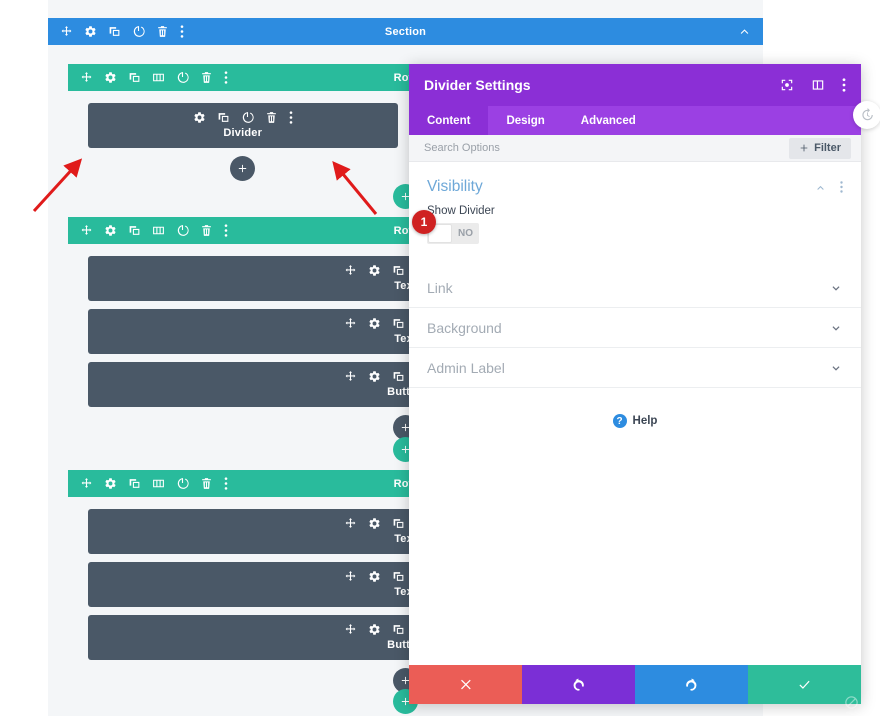 The width and height of the screenshot is (880, 716). Describe the element at coordinates (477, 85) in the screenshot. I see `modal-title: Divider Settings` at that location.